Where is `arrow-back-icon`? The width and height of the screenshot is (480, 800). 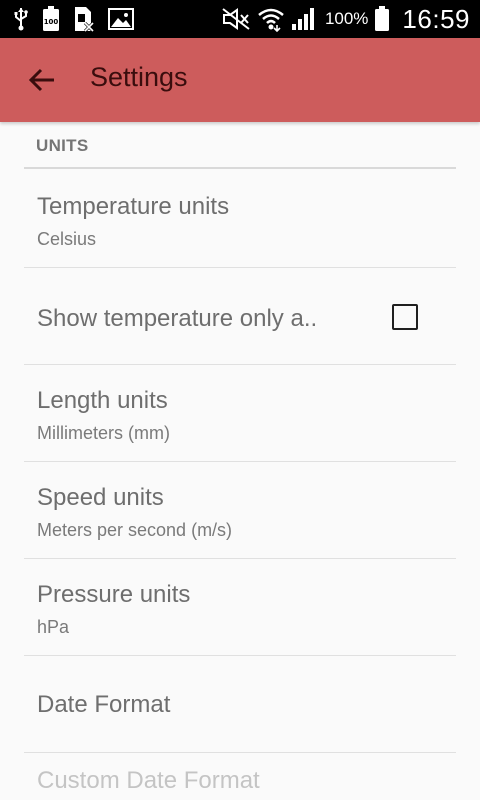 arrow-back-icon is located at coordinates (42, 80).